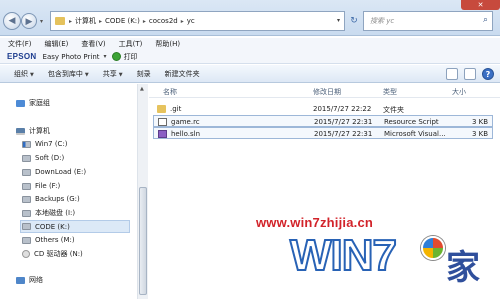 Image resolution: width=500 pixels, height=299 pixels. What do you see at coordinates (142, 89) in the screenshot?
I see `scroll-up-icon: ▲` at bounding box center [142, 89].